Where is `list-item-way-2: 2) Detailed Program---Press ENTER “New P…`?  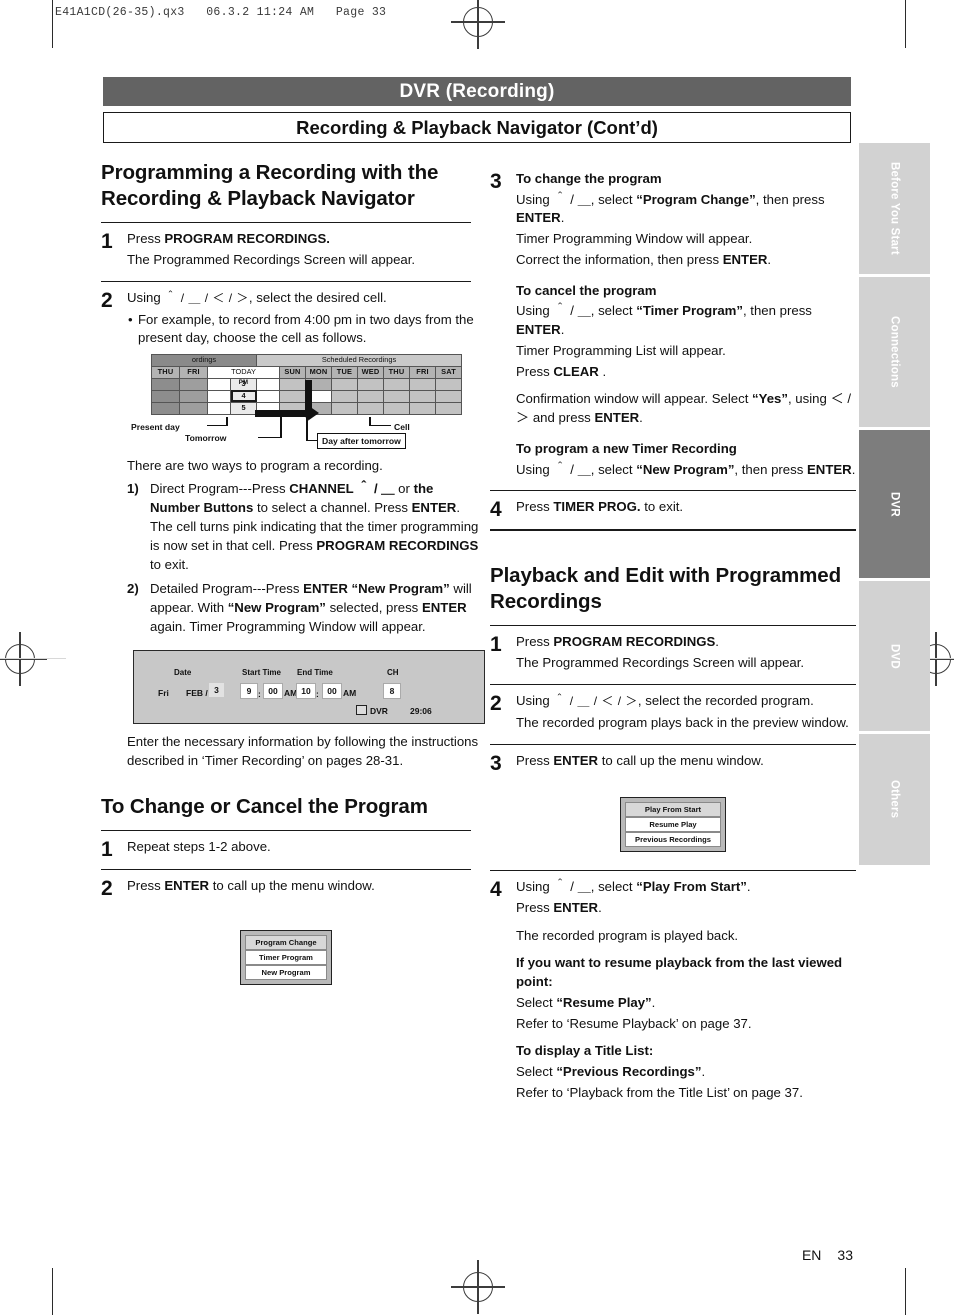 list-item-way-2: 2) Detailed Program---Press ENTER “New P… is located at coordinates (306, 608).